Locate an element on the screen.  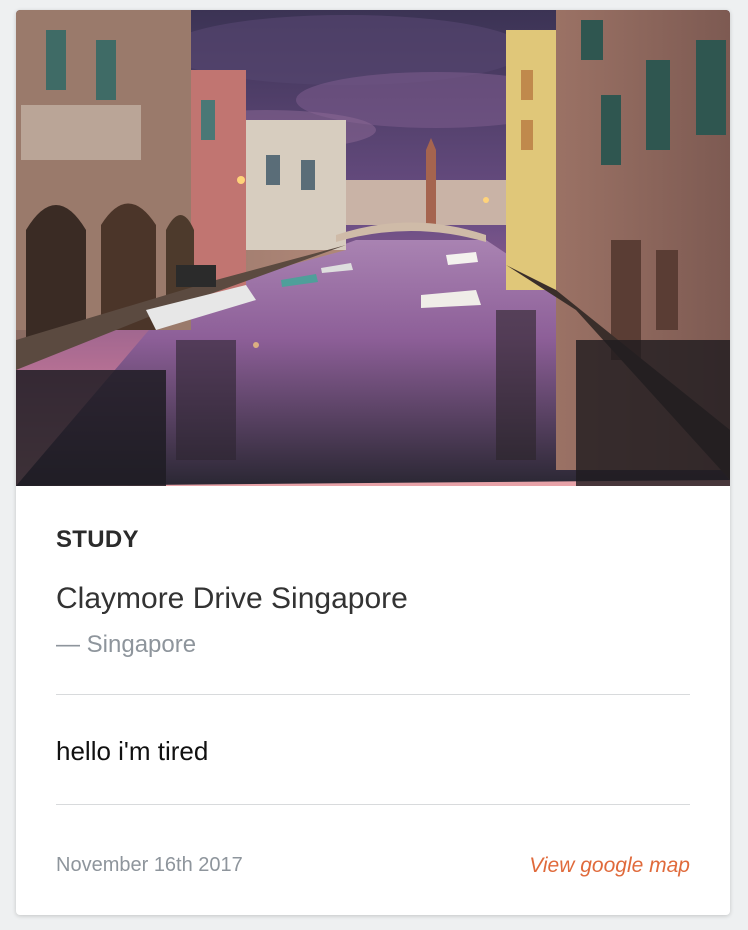
place-title: Claymore Drive Singapore is located at coordinates (232, 598).